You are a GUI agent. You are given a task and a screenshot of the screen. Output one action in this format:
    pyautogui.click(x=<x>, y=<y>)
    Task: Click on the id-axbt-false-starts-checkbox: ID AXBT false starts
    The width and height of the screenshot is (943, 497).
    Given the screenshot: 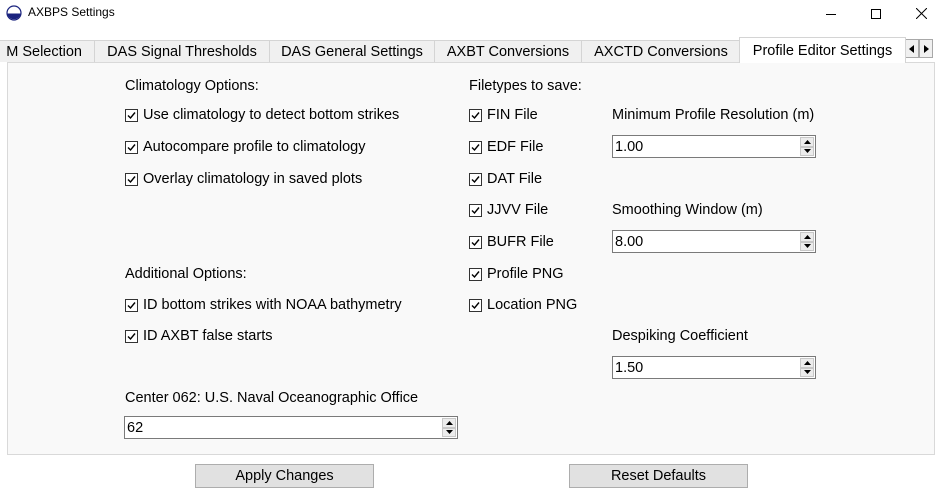 What is the action you would take?
    pyautogui.click(x=198, y=336)
    